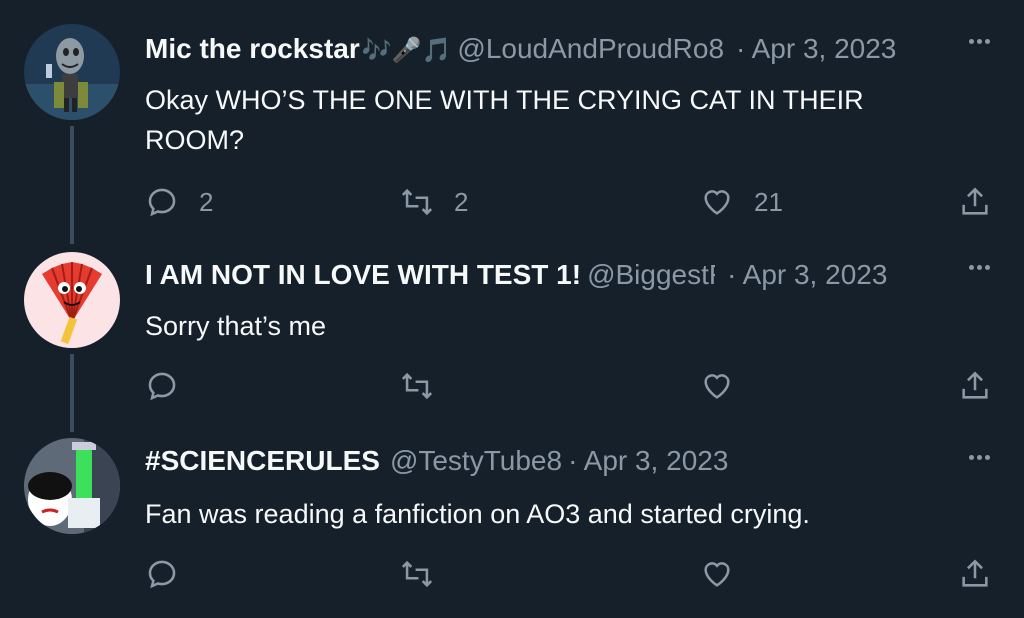  What do you see at coordinates (406, 50) in the screenshot?
I see `music-emoji-icon: 🎶🎤🎵` at bounding box center [406, 50].